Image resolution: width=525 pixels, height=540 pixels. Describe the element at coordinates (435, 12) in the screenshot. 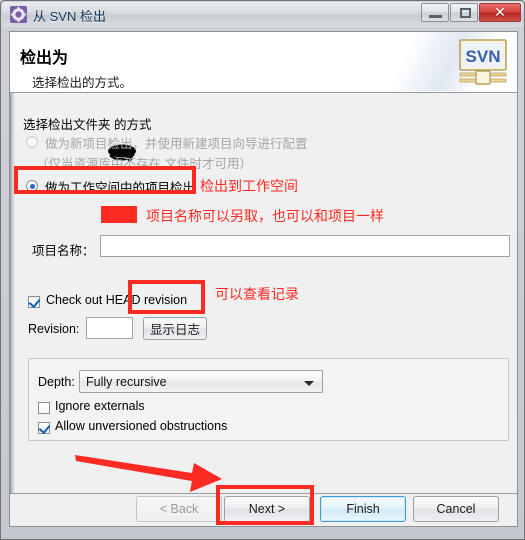

I see `minimize-button` at that location.